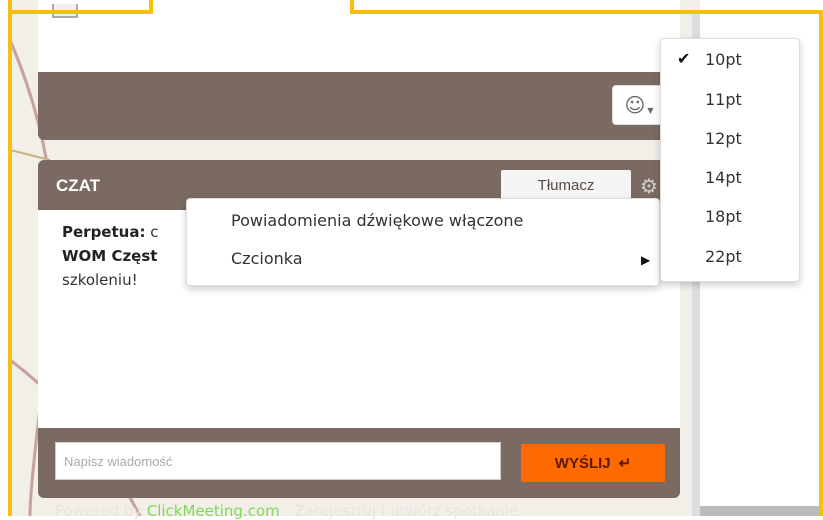  What do you see at coordinates (625, 463) in the screenshot?
I see `enter-arrow-icon: ↵` at bounding box center [625, 463].